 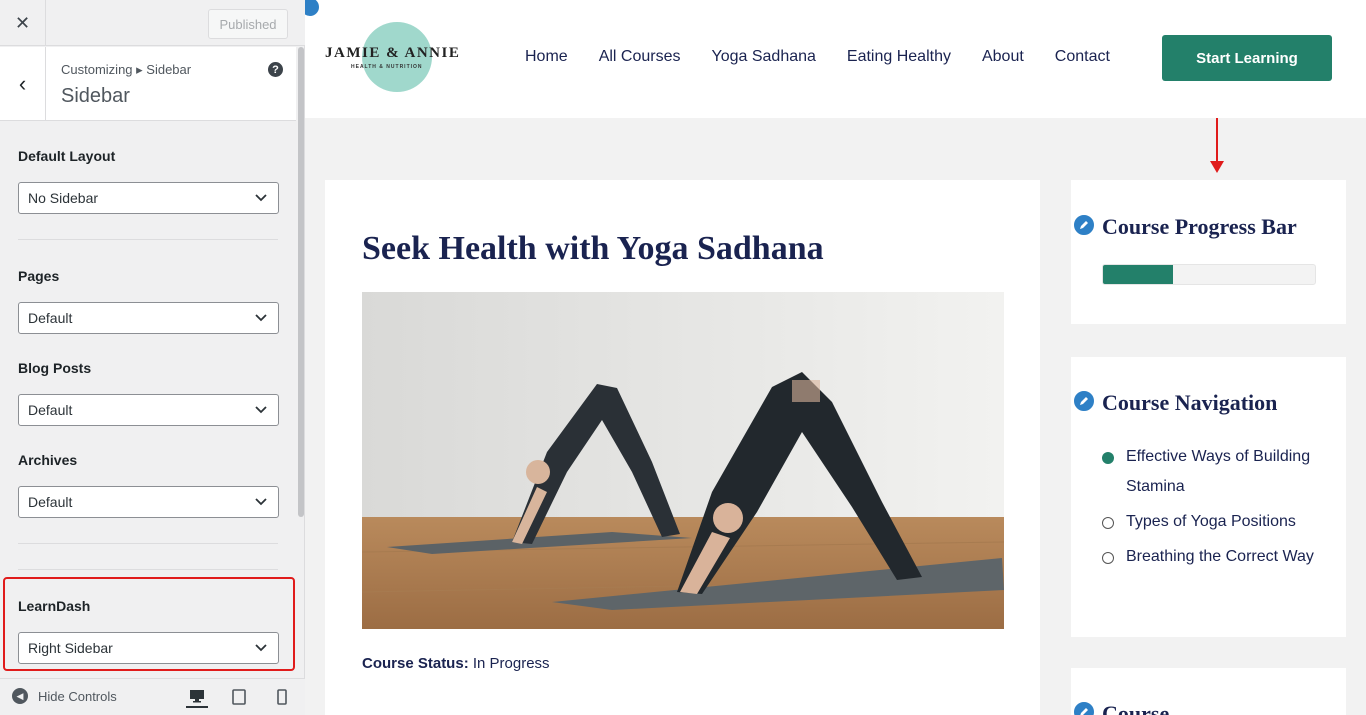 I want to click on tablet-icon, so click(x=239, y=697).